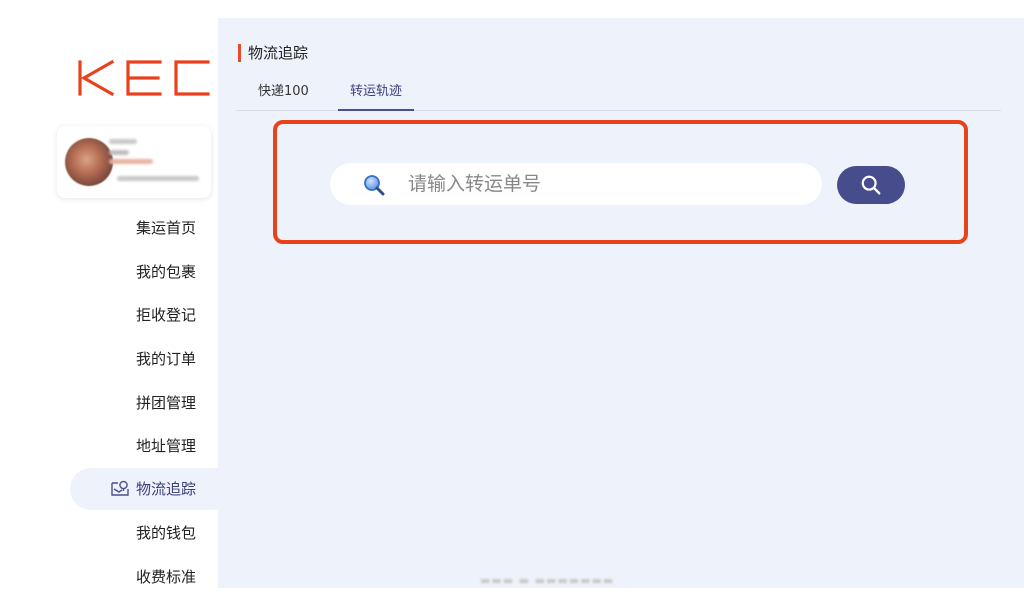  I want to click on tracking-number-input, so click(576, 184).